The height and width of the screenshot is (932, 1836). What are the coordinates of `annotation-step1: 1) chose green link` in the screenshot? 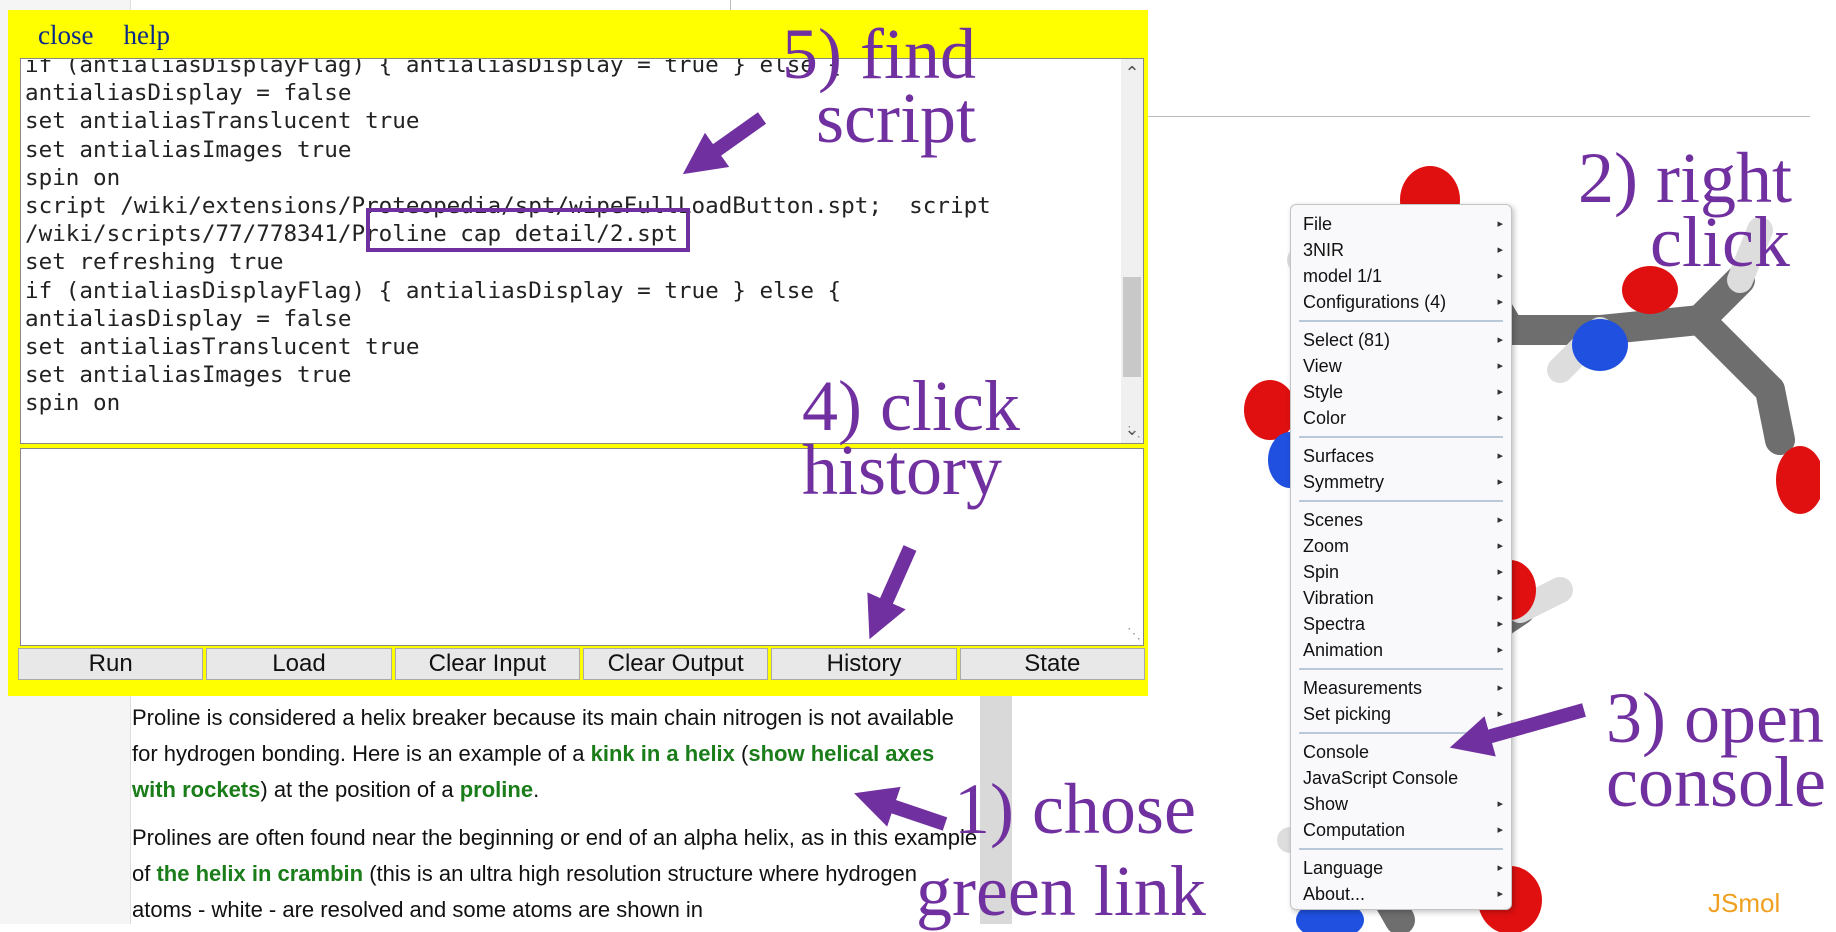 It's located at (1061, 850).